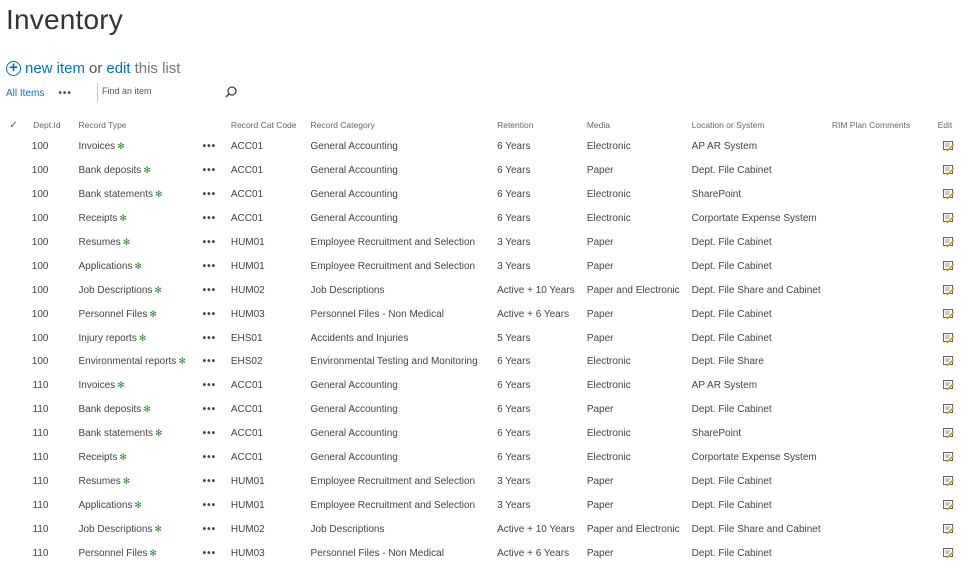  I want to click on new-item-link: new item, so click(55, 68).